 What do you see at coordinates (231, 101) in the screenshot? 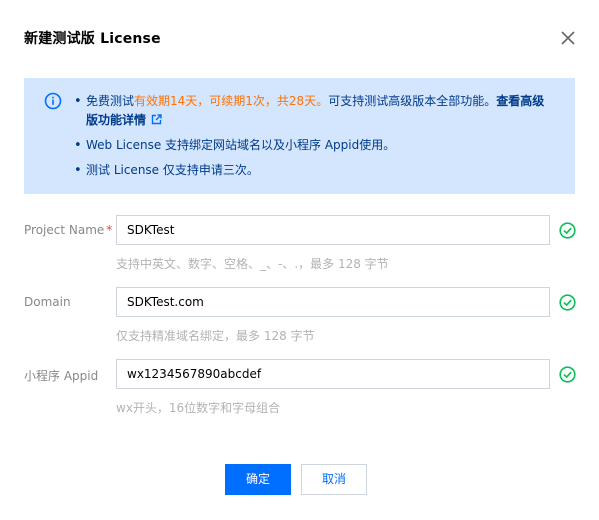
I see `trial-period-highlight: 有效期14天，可续期1次，共28天。` at bounding box center [231, 101].